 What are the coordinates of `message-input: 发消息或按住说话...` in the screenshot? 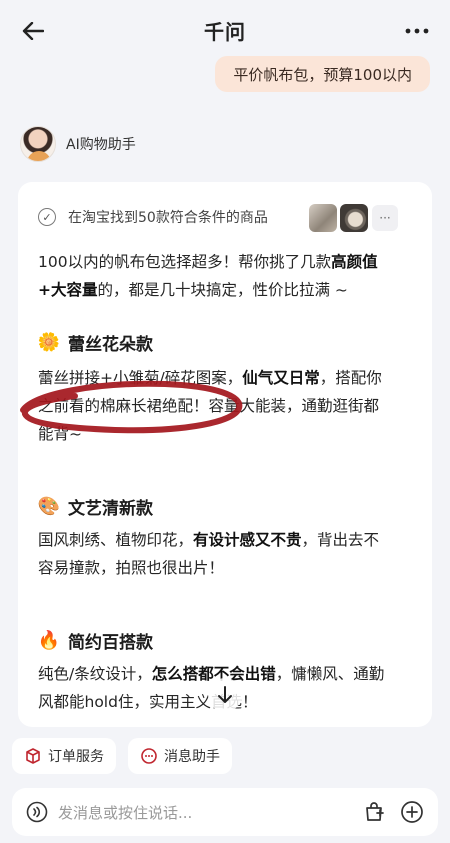 It's located at (210, 812).